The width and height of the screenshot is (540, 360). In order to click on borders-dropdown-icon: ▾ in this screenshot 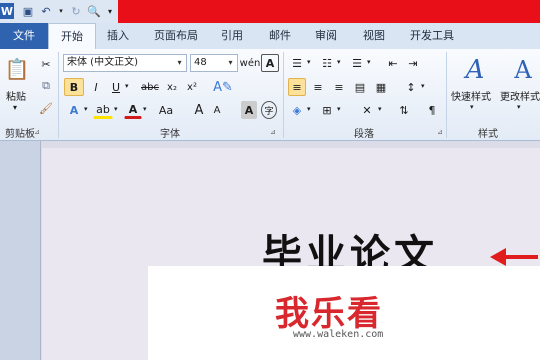, I will do `click(339, 109)`.